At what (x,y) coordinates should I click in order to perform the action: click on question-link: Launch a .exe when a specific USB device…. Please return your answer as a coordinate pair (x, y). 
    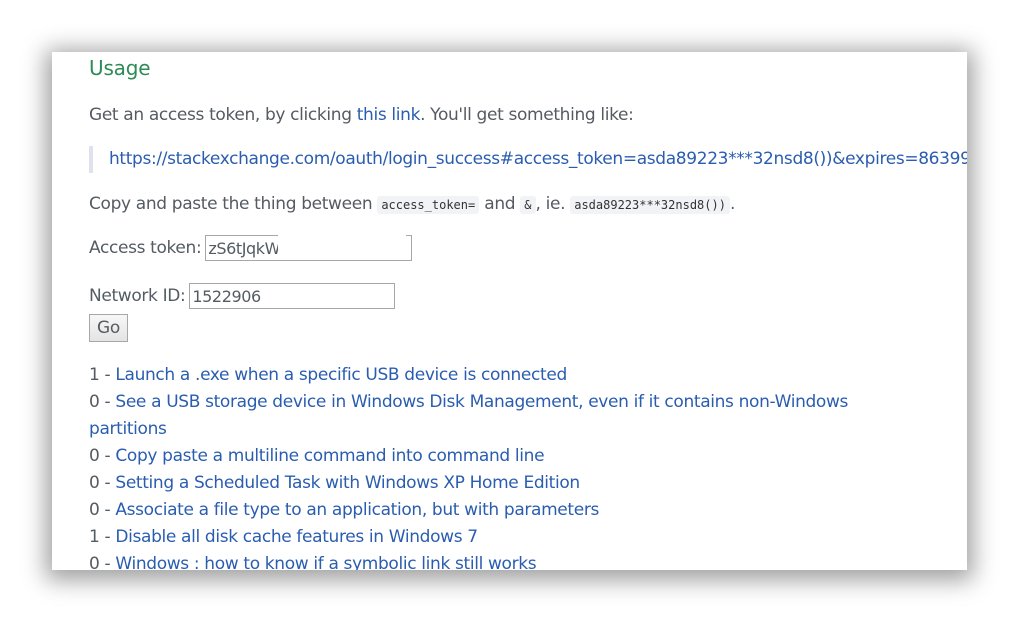
    Looking at the image, I should click on (341, 375).